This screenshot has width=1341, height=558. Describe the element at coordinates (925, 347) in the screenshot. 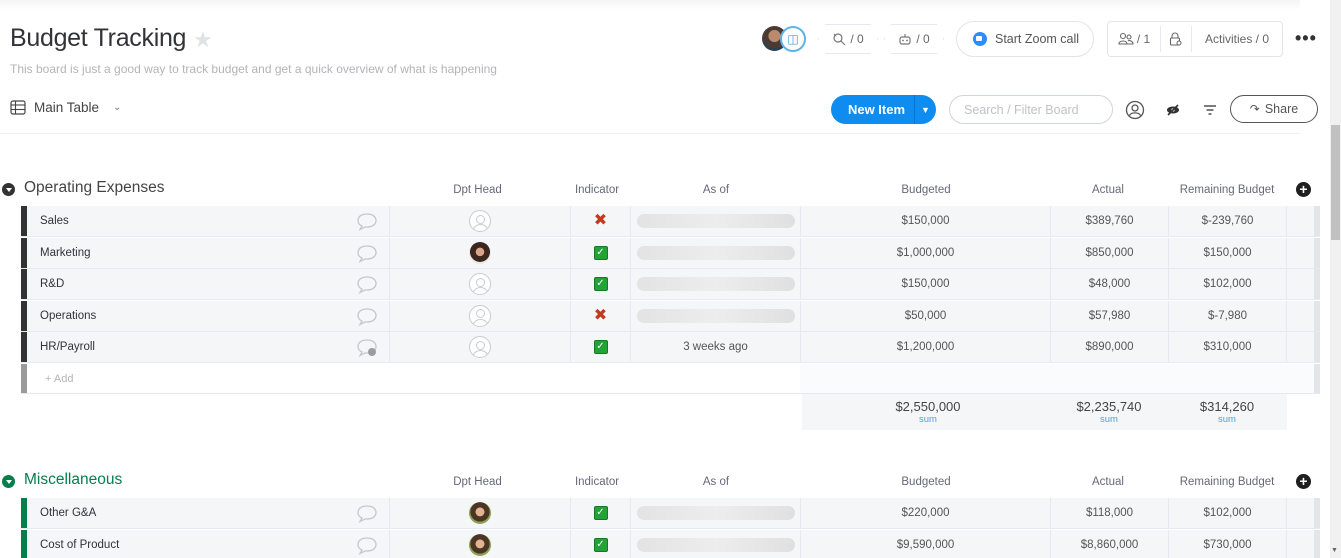

I see `budgeted-cell: $1,200,000` at that location.